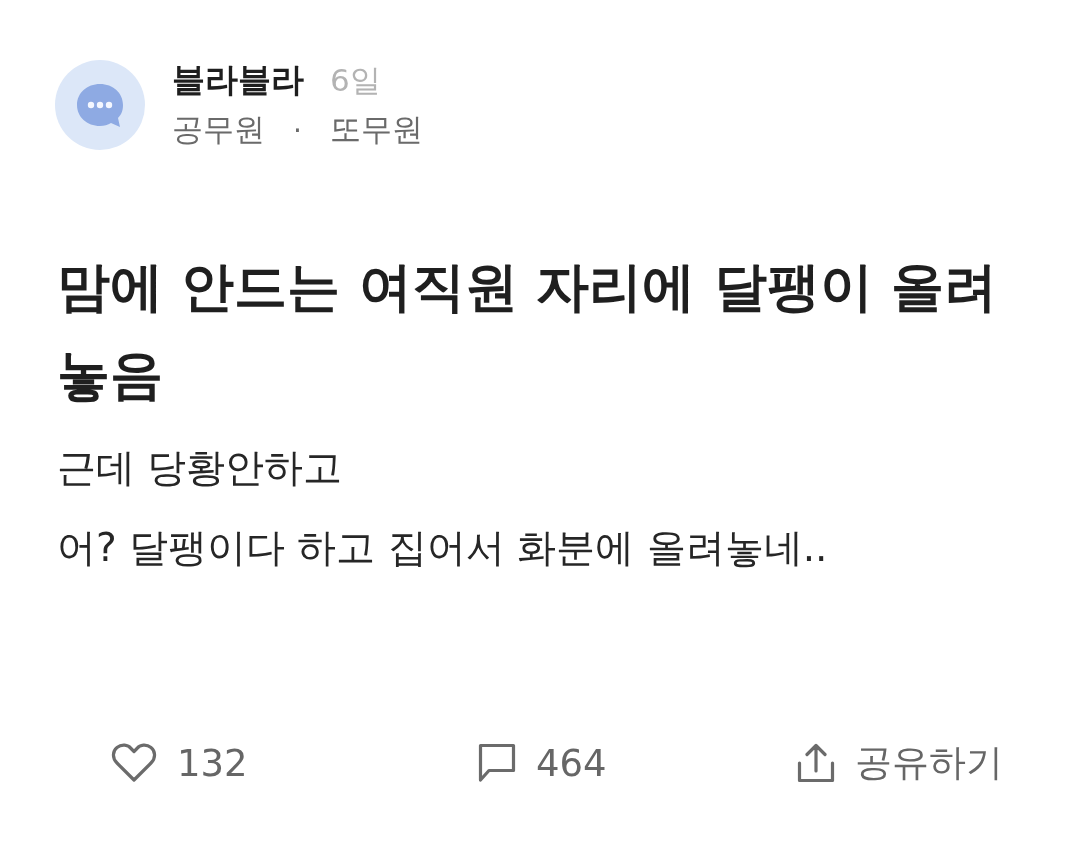  I want to click on like-button: 132, so click(179, 763).